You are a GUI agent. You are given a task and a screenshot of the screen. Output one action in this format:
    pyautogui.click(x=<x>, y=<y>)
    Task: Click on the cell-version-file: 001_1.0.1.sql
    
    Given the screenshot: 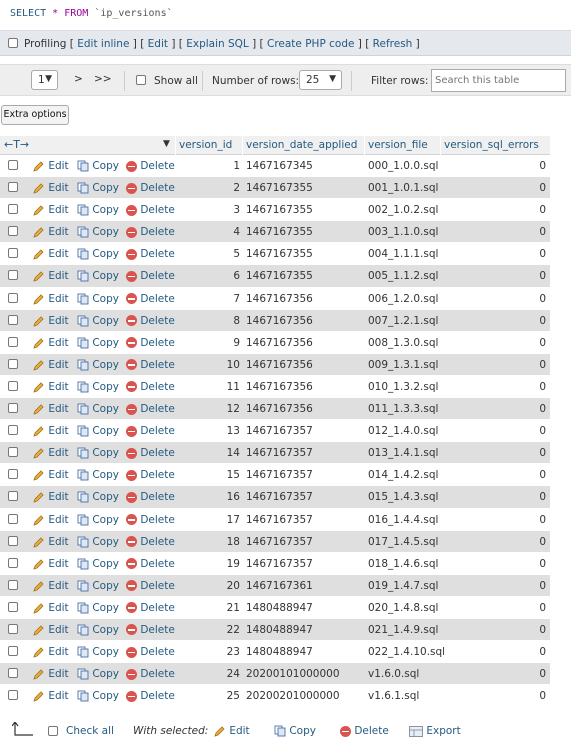 What is the action you would take?
    pyautogui.click(x=403, y=188)
    